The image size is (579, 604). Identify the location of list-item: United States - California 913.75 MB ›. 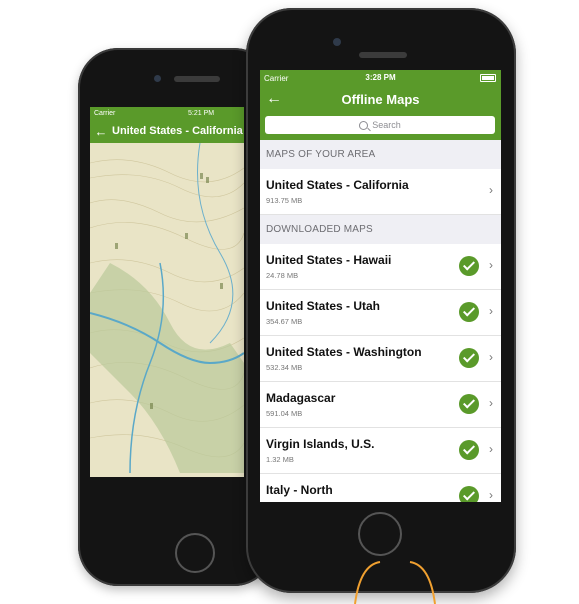
(380, 192).